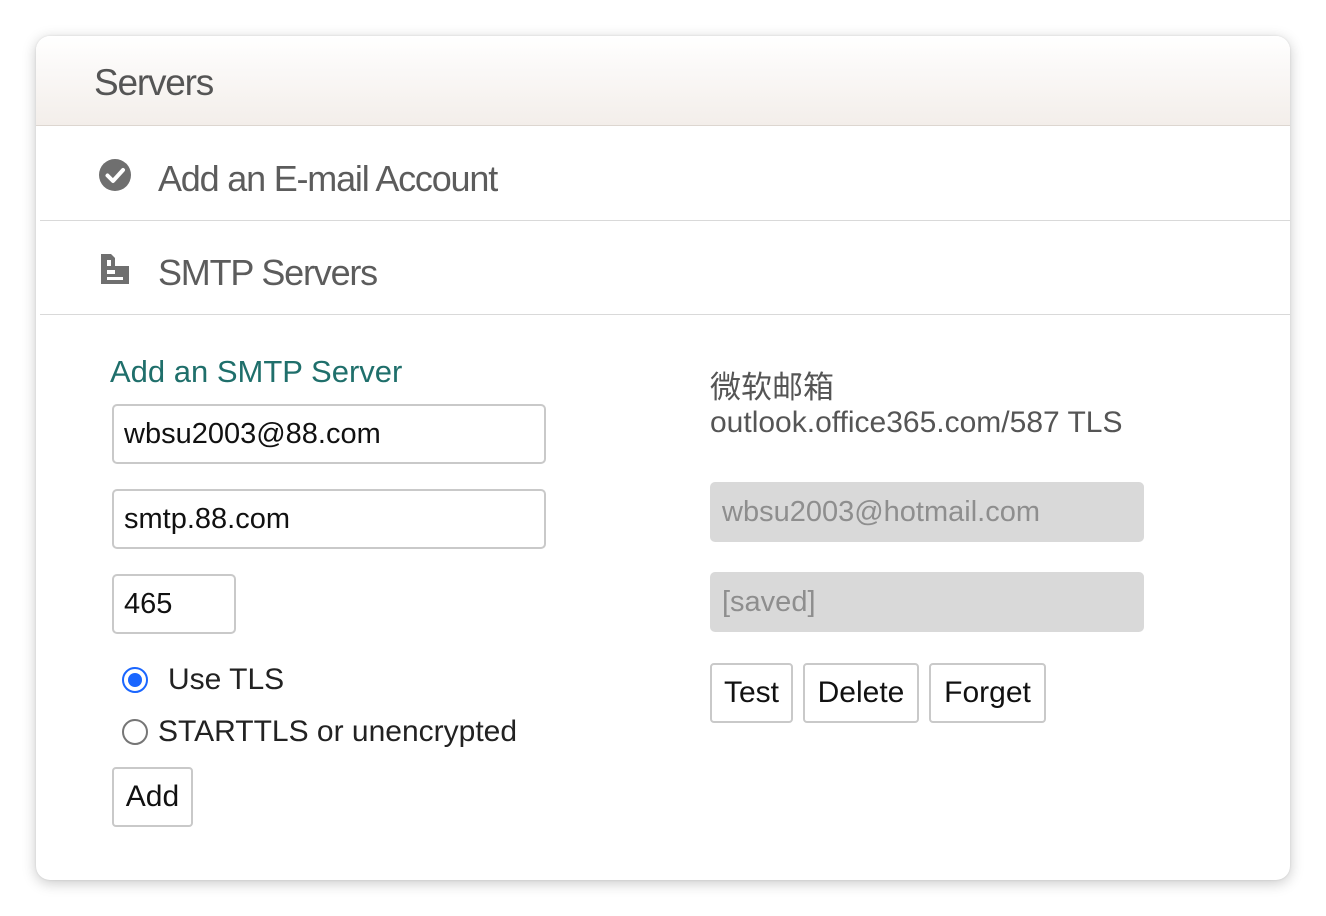  Describe the element at coordinates (751, 693) in the screenshot. I see `test-button: Test` at that location.